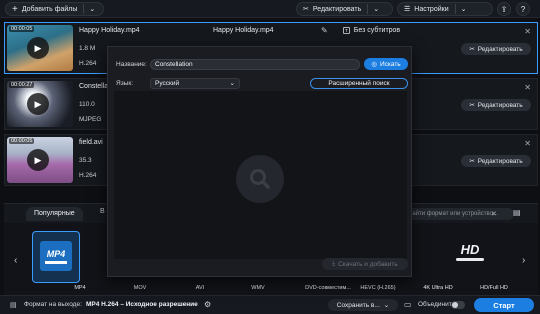 This screenshot has width=540, height=314. I want to click on share-button: ⇪, so click(504, 9).